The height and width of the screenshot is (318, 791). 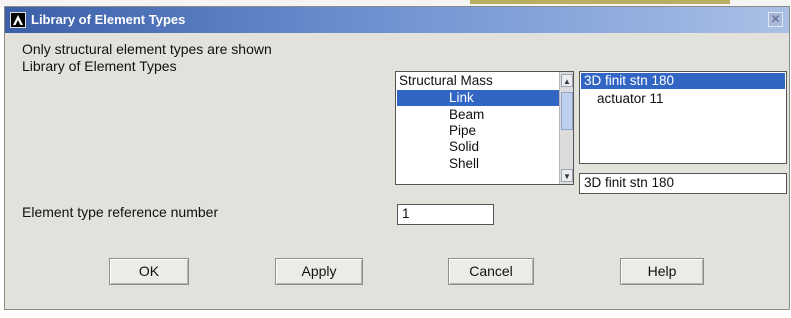 What do you see at coordinates (600, 2) in the screenshot?
I see `background-window-edge` at bounding box center [600, 2].